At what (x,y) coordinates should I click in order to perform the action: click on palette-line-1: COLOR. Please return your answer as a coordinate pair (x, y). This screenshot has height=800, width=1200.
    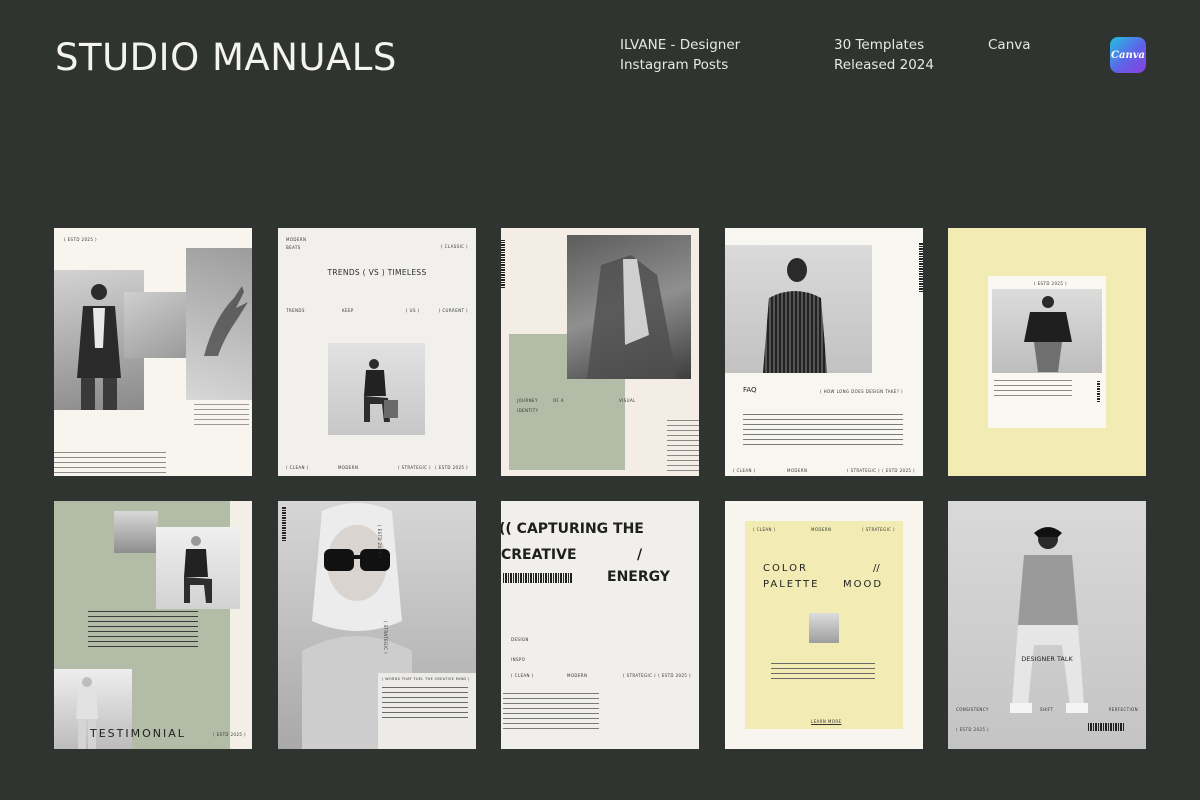
    Looking at the image, I should click on (785, 568).